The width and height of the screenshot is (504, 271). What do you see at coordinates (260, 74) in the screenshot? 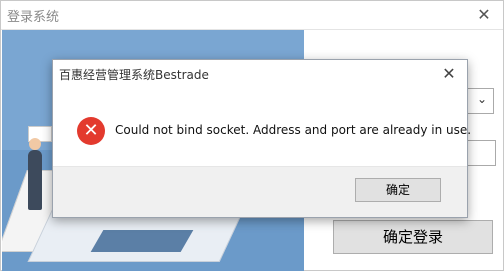
I see `dialog-titlebar: 百惠经营管理系统Bestrade ✕` at bounding box center [260, 74].